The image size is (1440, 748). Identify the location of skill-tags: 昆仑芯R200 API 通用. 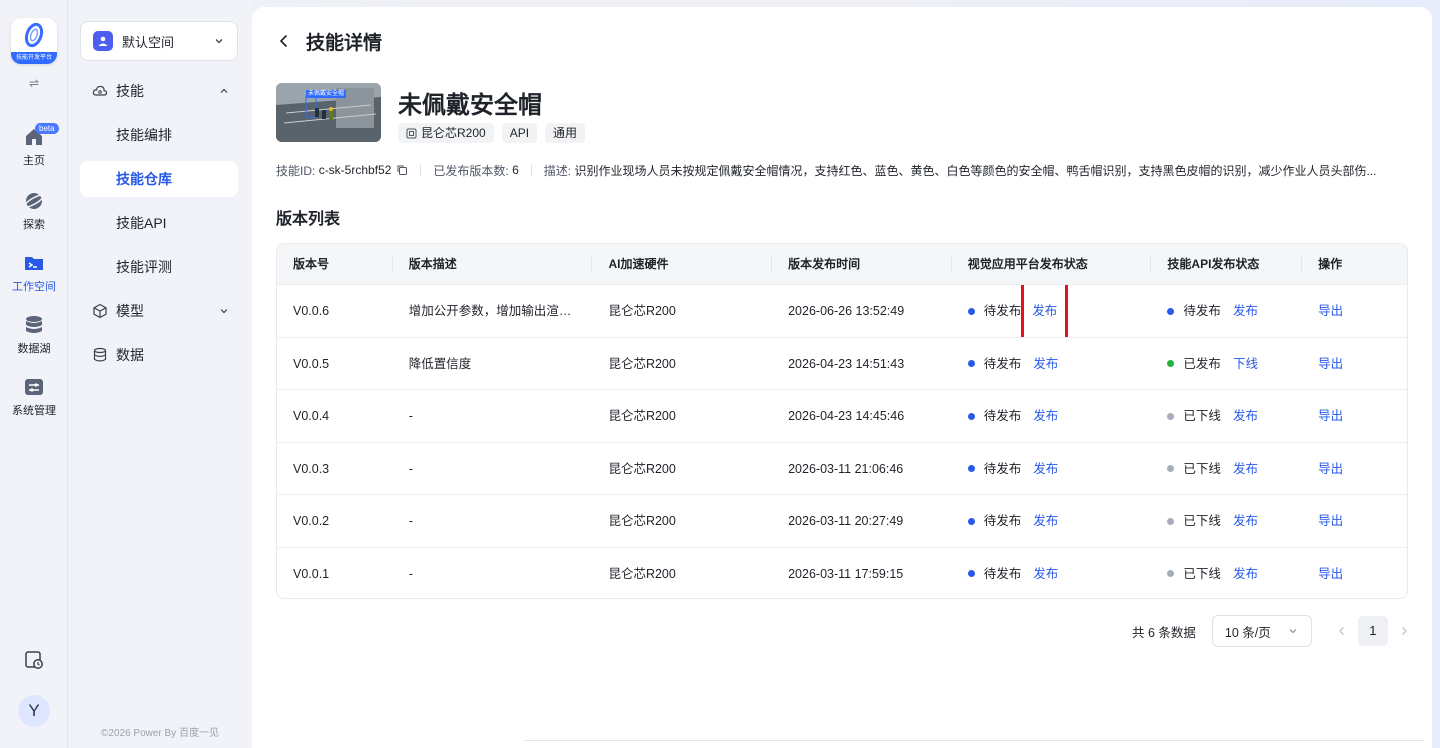
(495, 133).